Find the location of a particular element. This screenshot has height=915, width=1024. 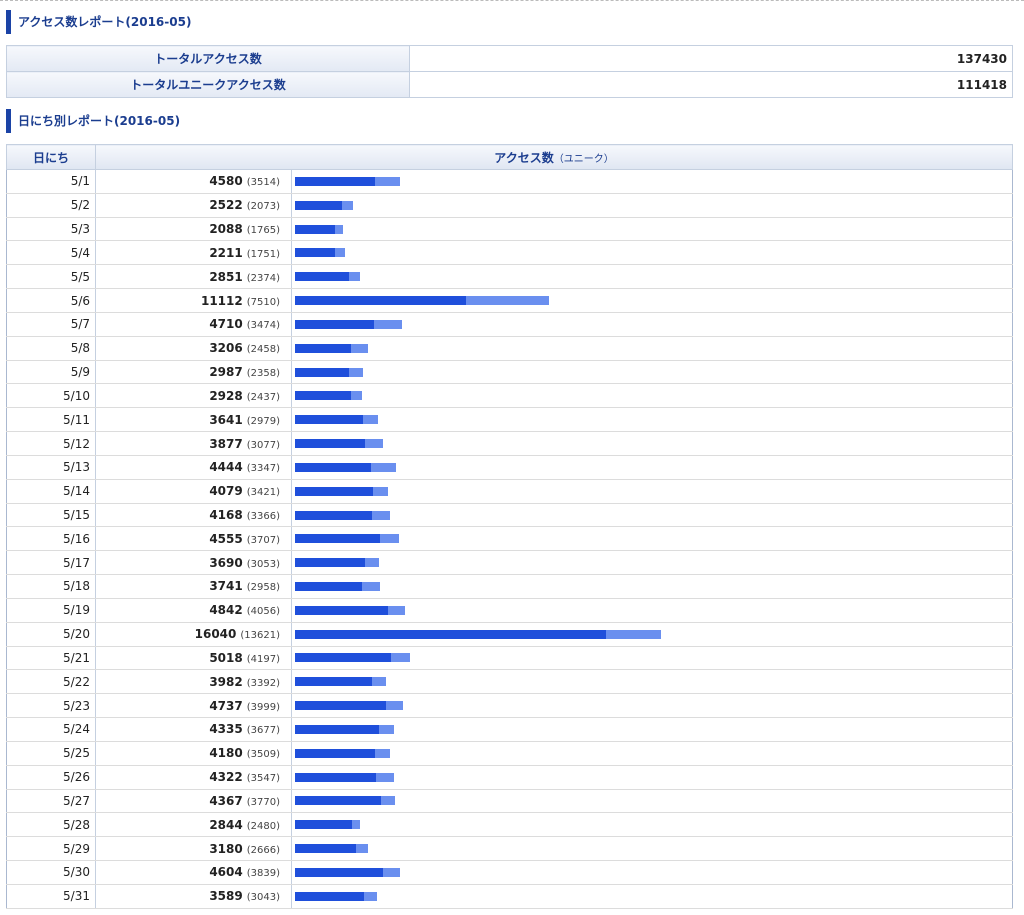

table-row: 5/21 5018 (4197) is located at coordinates (509, 658).